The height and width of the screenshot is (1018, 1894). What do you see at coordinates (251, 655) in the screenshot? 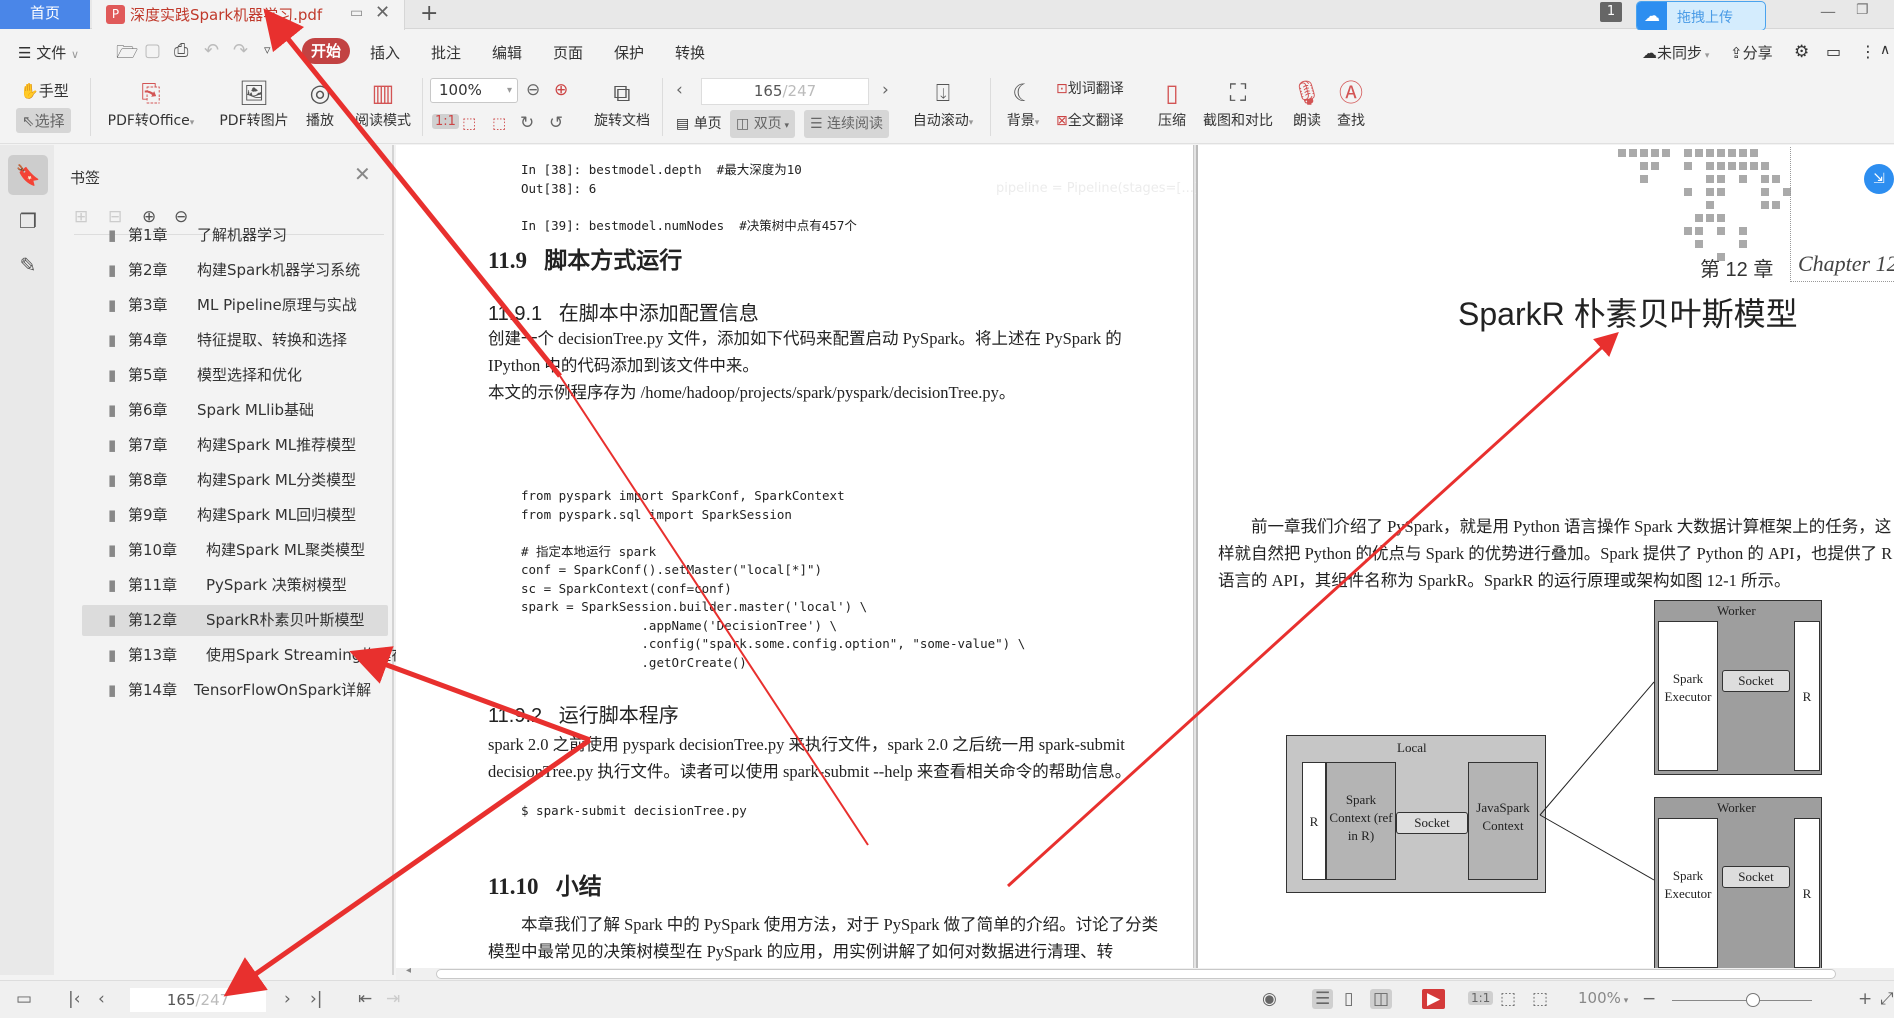
I see `bookmark-item: ▮ 第13章 使用Spark Streaming构建在线` at bounding box center [251, 655].